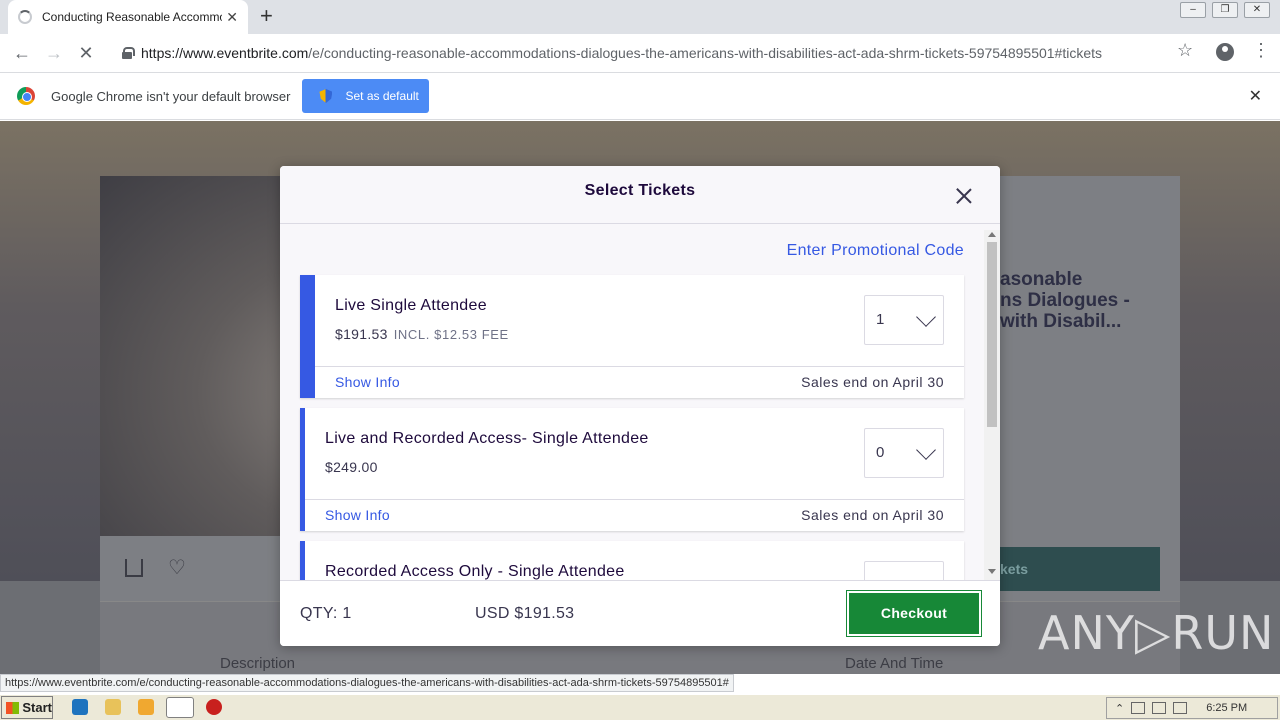 The width and height of the screenshot is (1280, 720). What do you see at coordinates (964, 196) in the screenshot?
I see `modal-close-icon` at bounding box center [964, 196].